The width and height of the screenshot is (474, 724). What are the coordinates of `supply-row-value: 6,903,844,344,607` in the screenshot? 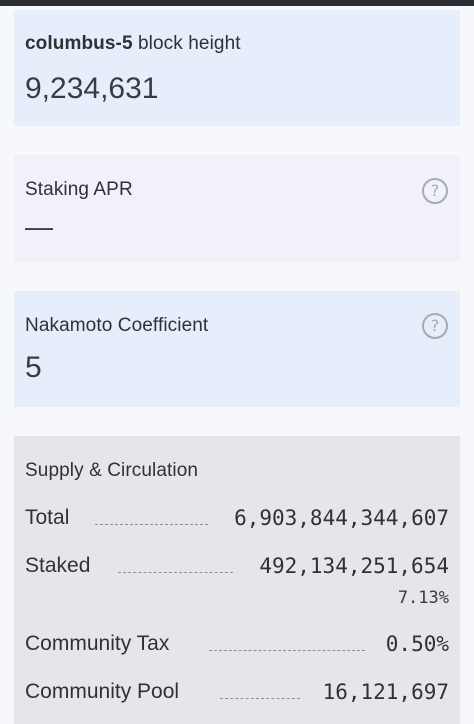 It's located at (341, 518).